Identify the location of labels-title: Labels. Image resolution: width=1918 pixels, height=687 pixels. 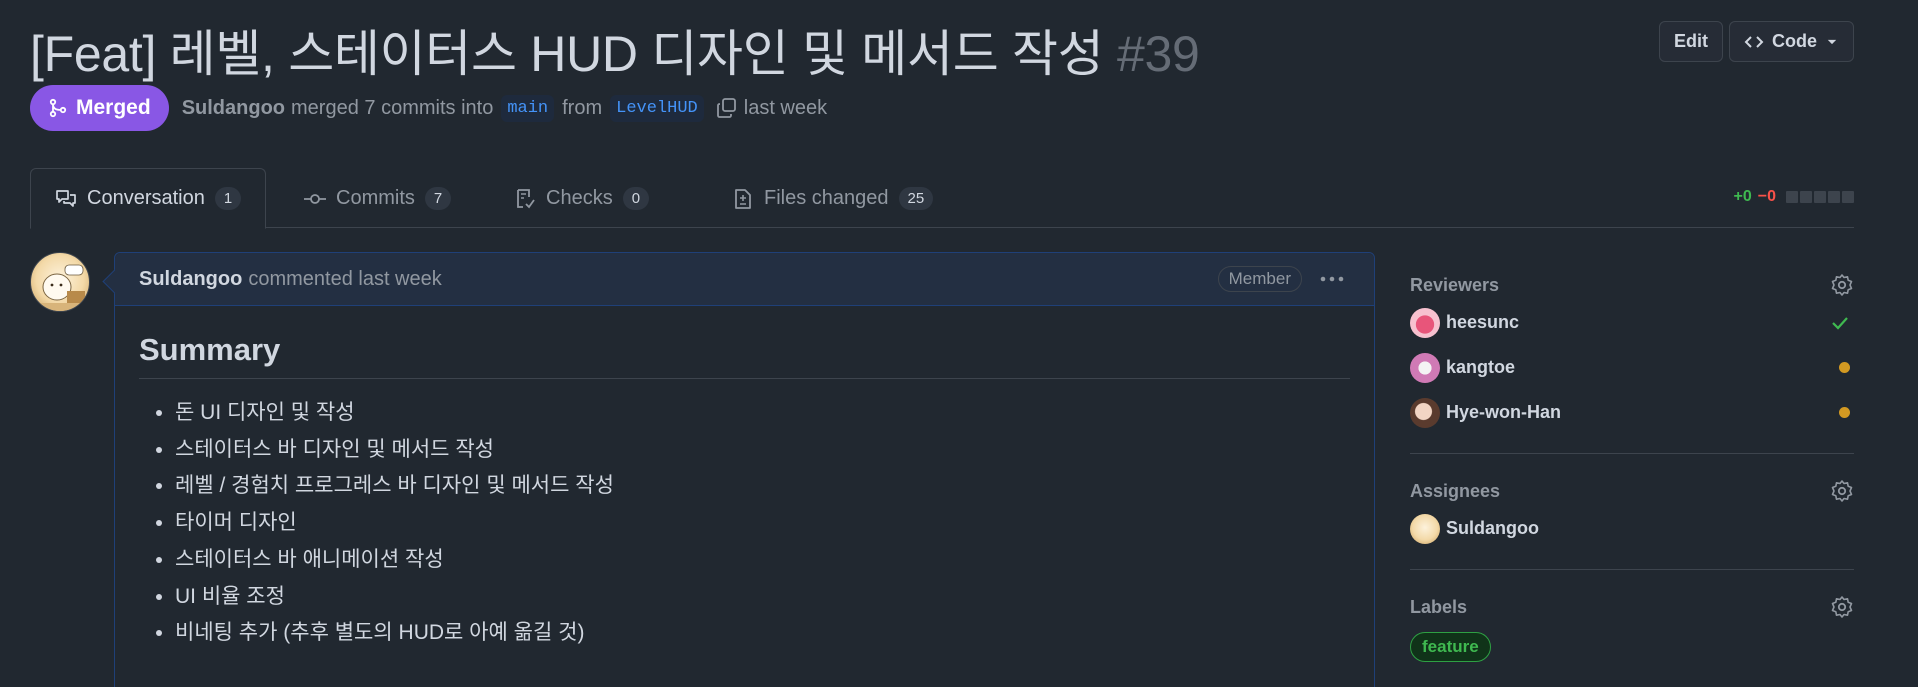
(1439, 606).